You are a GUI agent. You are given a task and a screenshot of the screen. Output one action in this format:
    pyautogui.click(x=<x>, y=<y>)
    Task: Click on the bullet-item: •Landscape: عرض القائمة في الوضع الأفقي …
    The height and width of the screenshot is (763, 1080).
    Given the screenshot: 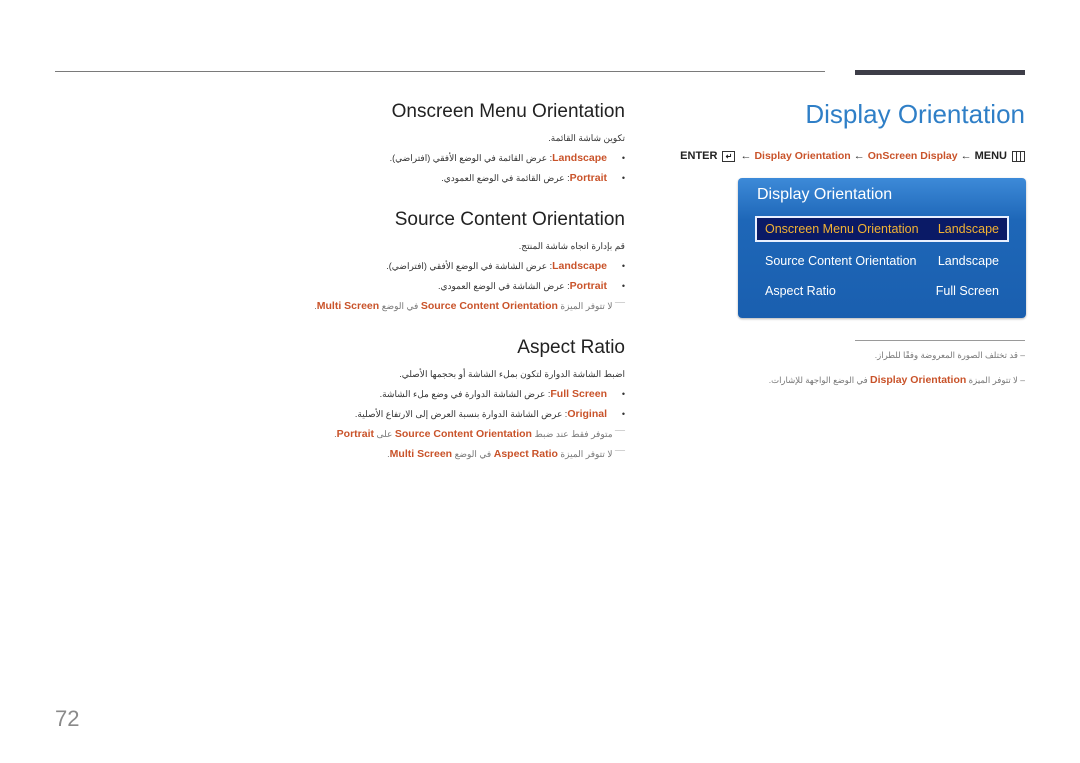 What is the action you would take?
    pyautogui.click(x=507, y=158)
    